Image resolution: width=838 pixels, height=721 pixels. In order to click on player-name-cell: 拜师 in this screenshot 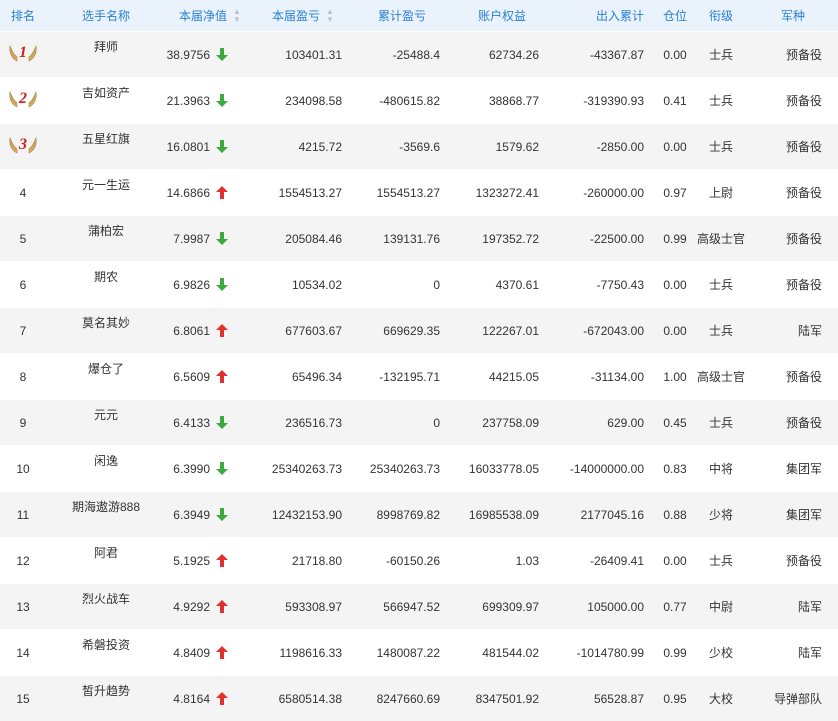, I will do `click(106, 55)`.